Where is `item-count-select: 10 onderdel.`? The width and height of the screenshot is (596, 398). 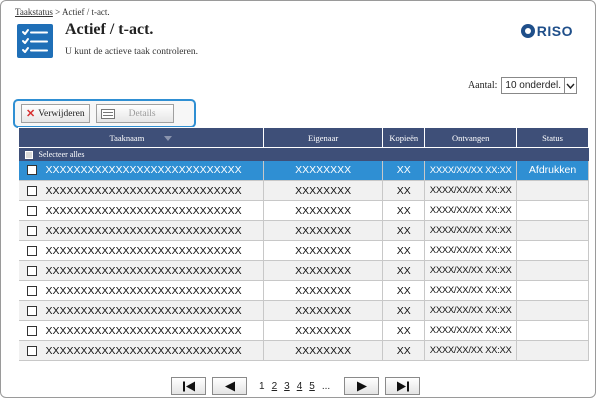
item-count-select: 10 onderdel. is located at coordinates (539, 85).